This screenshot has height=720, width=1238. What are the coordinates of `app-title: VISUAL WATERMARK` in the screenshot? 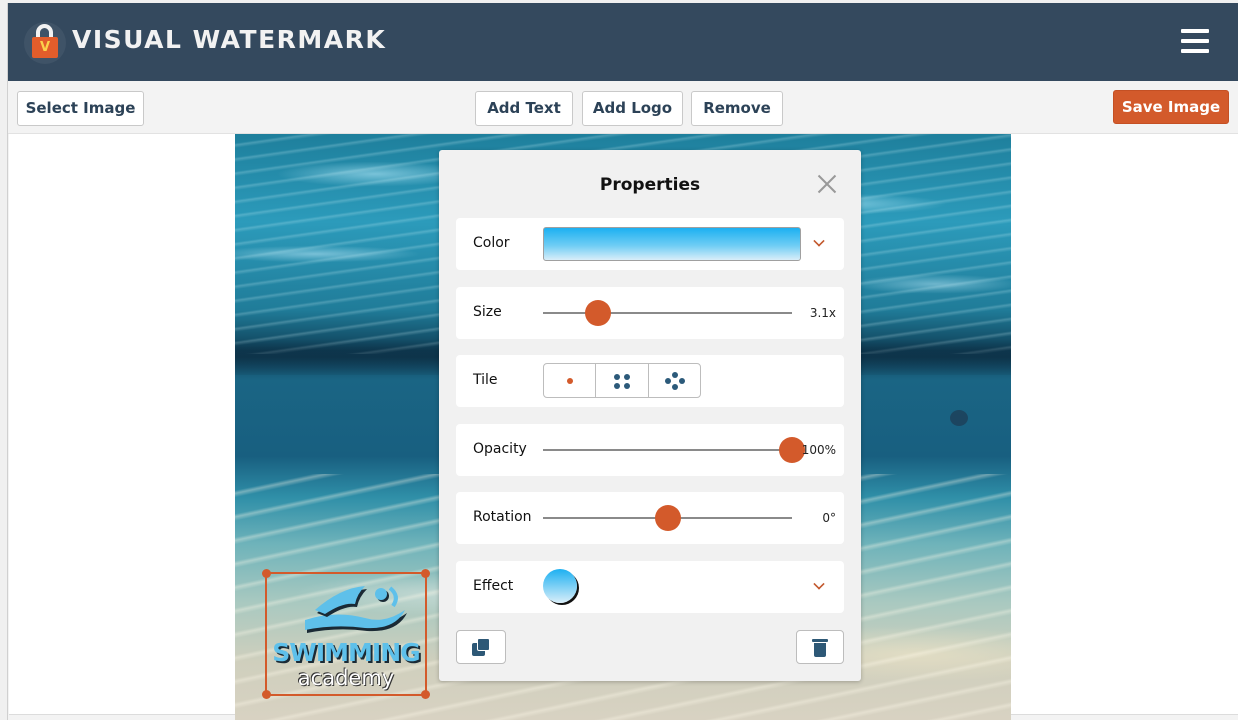 It's located at (229, 39).